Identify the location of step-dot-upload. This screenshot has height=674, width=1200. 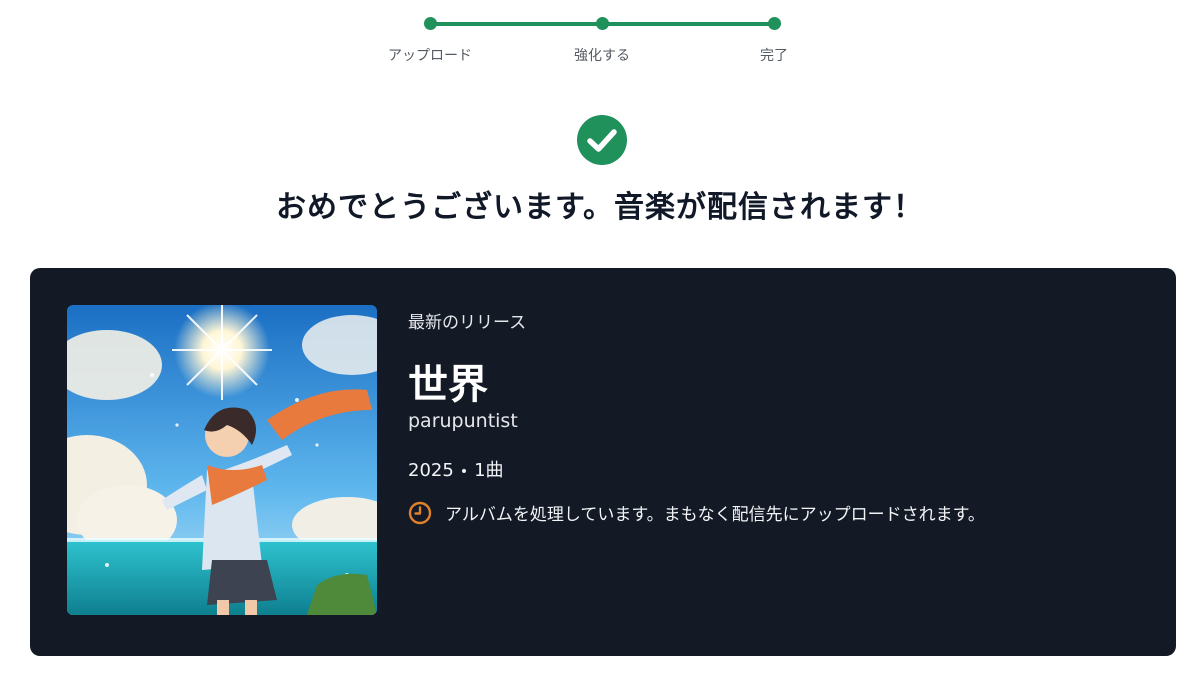
(430, 23).